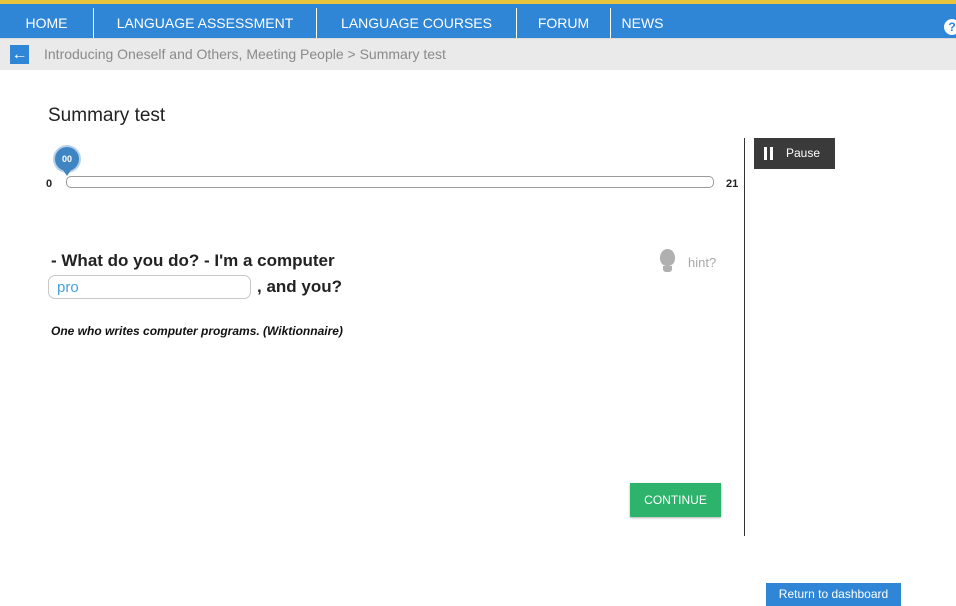 The image size is (956, 606). I want to click on answer-input, so click(149, 287).